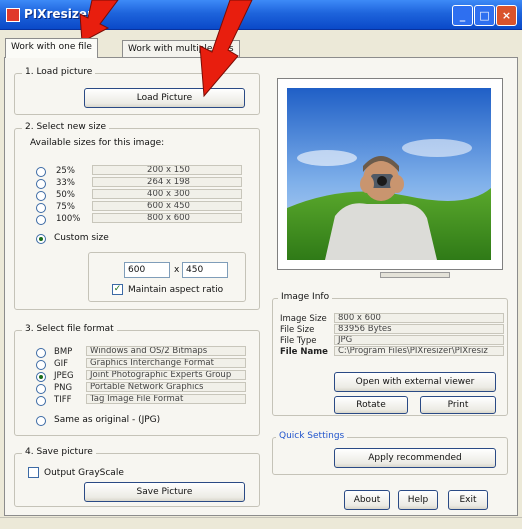 The width and height of the screenshot is (522, 529). I want to click on rotate-button: Rotate, so click(371, 405).